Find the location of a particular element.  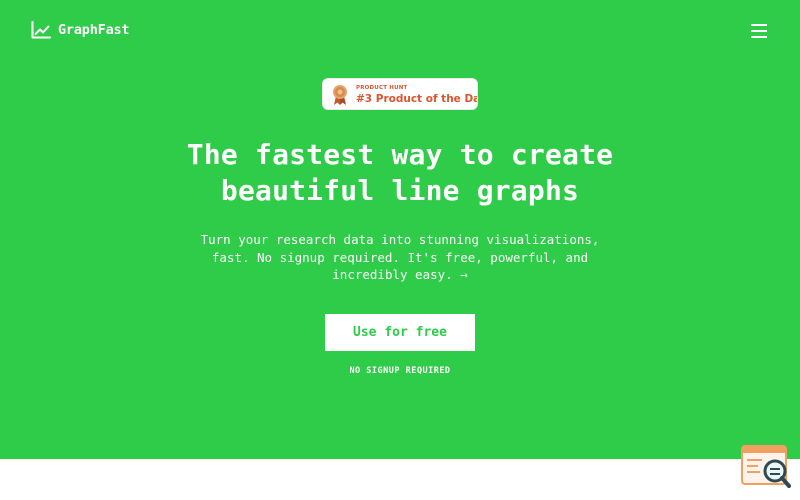

badge-label-main: #3 Product of the Day is located at coordinates (417, 99).